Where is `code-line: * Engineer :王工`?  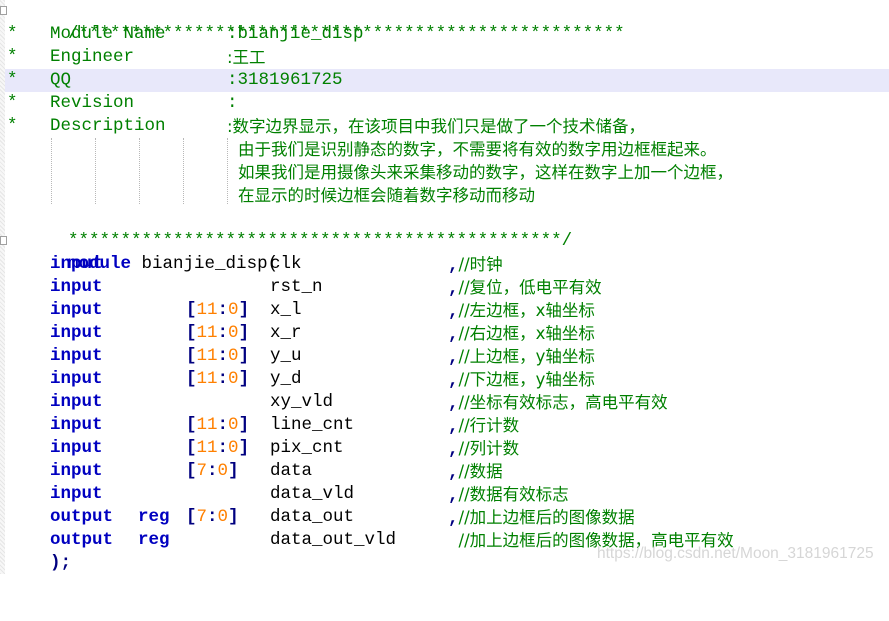
code-line: * Engineer :王工 is located at coordinates (447, 57).